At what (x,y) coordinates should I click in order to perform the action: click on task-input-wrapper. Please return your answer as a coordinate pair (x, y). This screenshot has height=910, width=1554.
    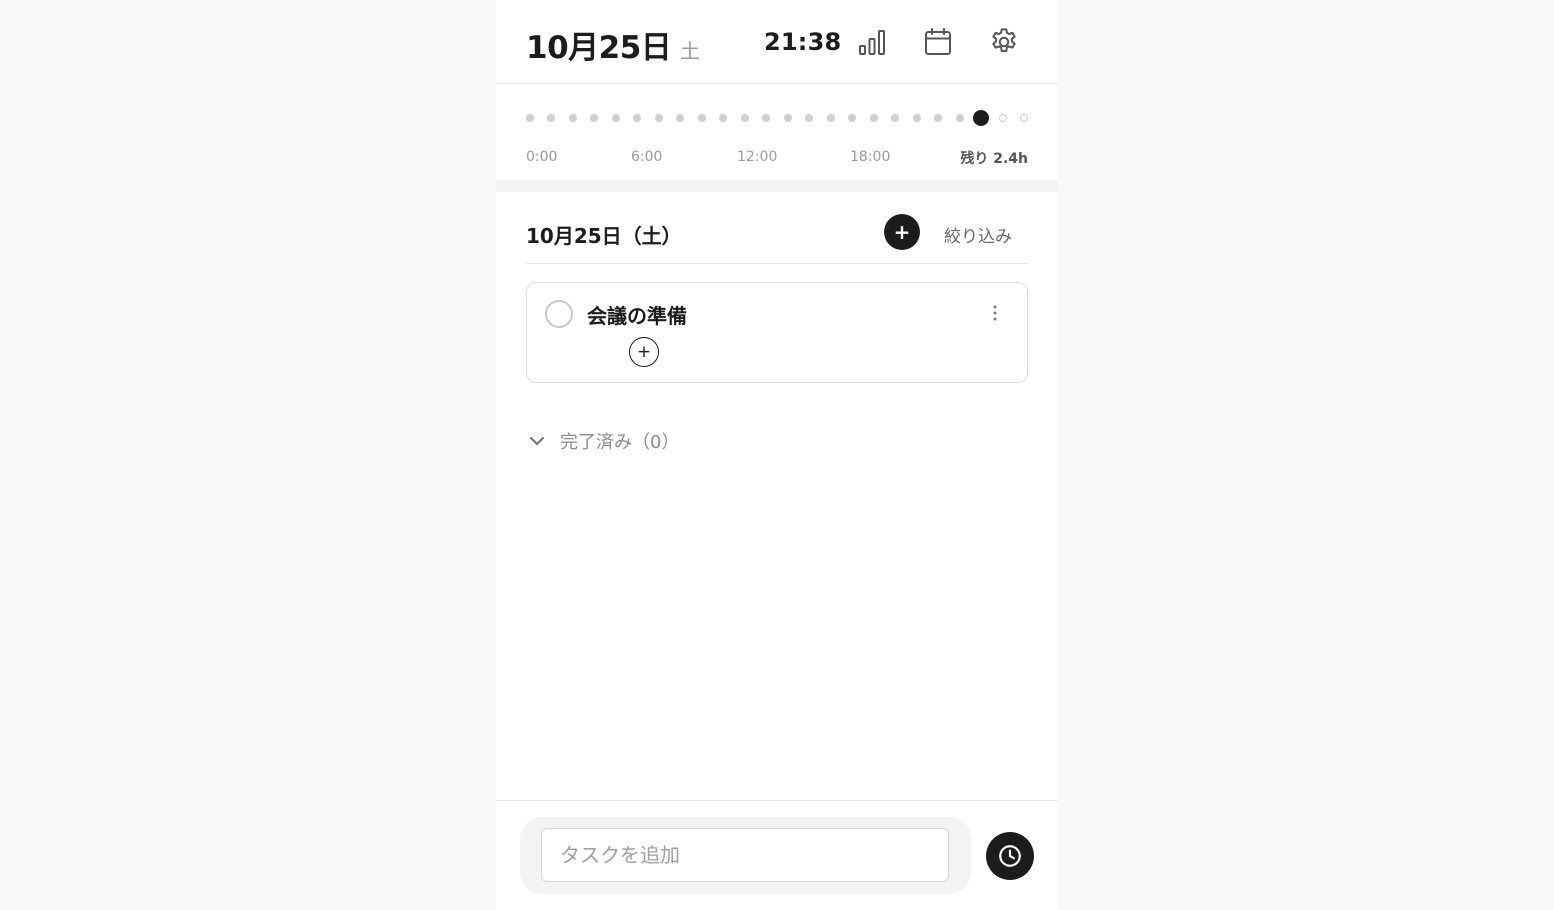
    Looking at the image, I should click on (745, 855).